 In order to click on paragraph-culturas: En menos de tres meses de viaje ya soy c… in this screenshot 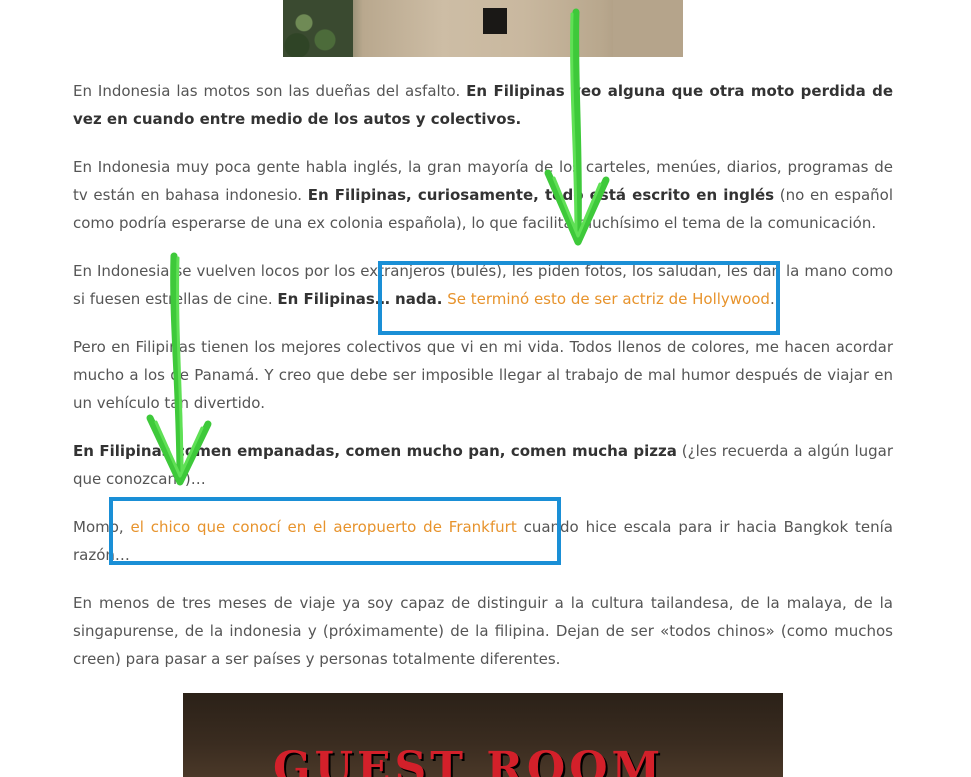, I will do `click(483, 631)`.